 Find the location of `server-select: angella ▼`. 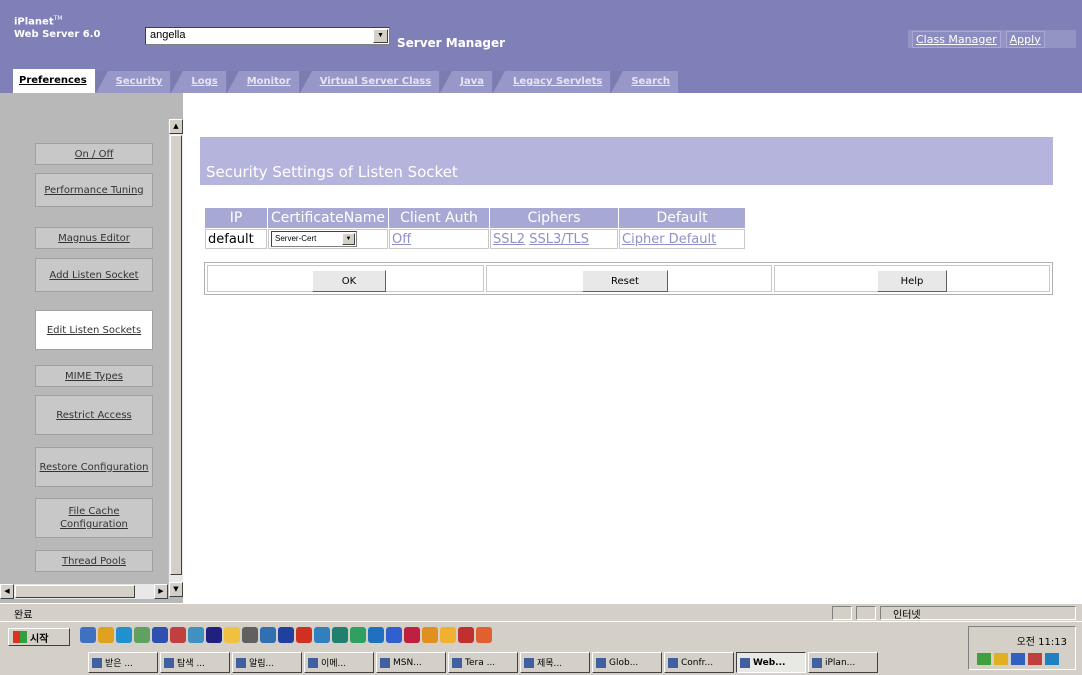

server-select: angella ▼ is located at coordinates (267, 36).